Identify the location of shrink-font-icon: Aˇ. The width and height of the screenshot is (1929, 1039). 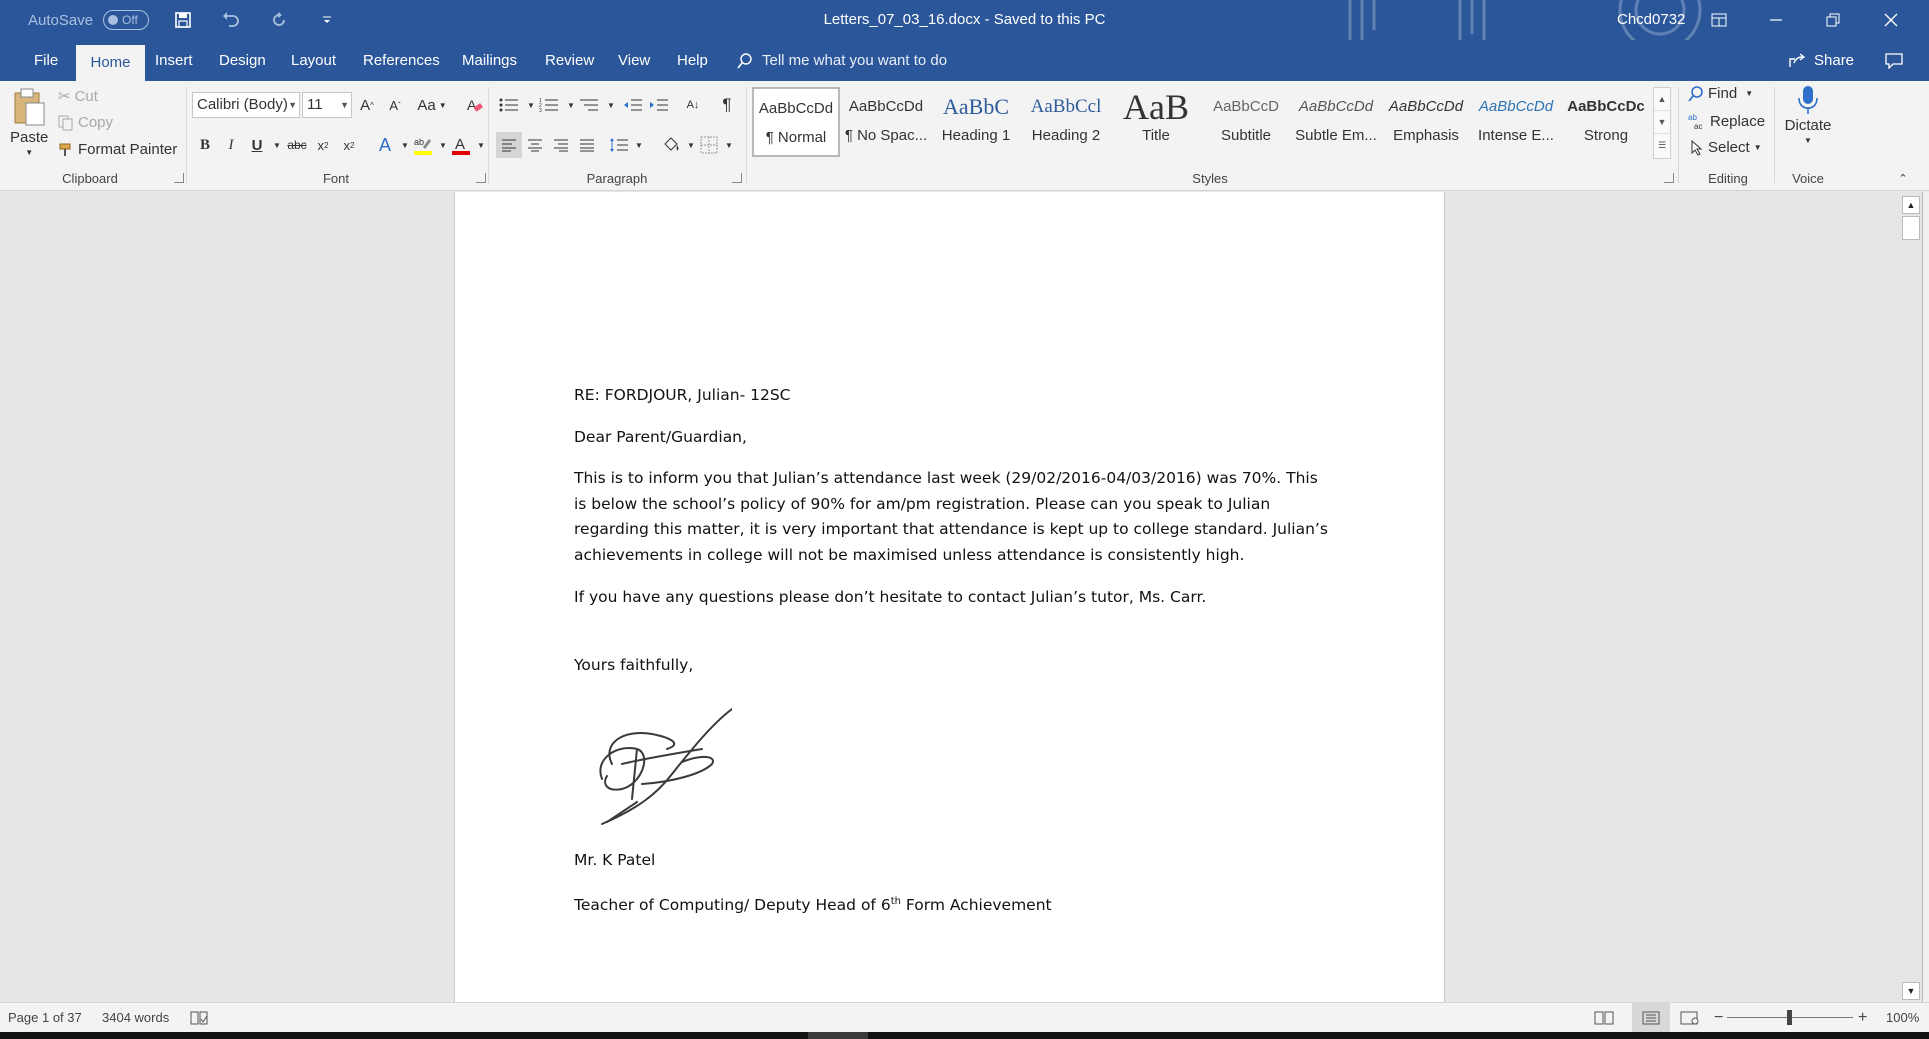
(395, 105).